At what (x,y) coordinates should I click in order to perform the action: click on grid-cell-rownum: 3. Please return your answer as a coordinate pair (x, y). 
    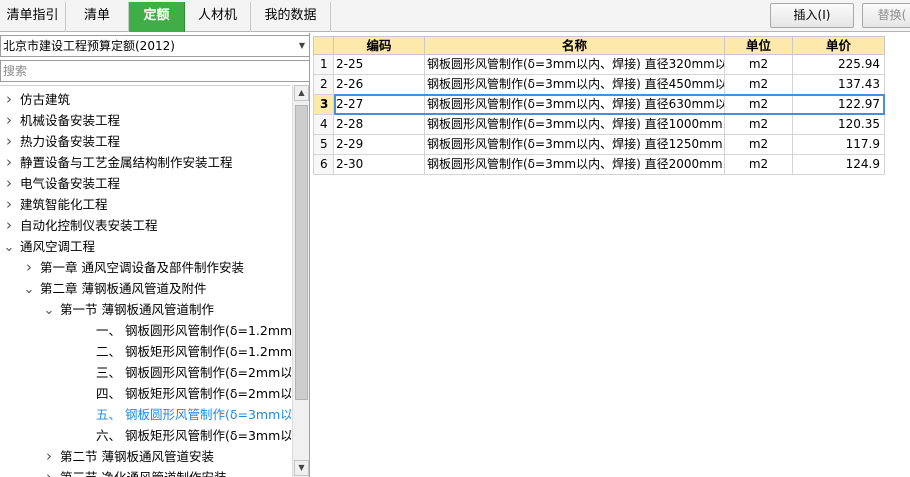
    Looking at the image, I should click on (323, 105).